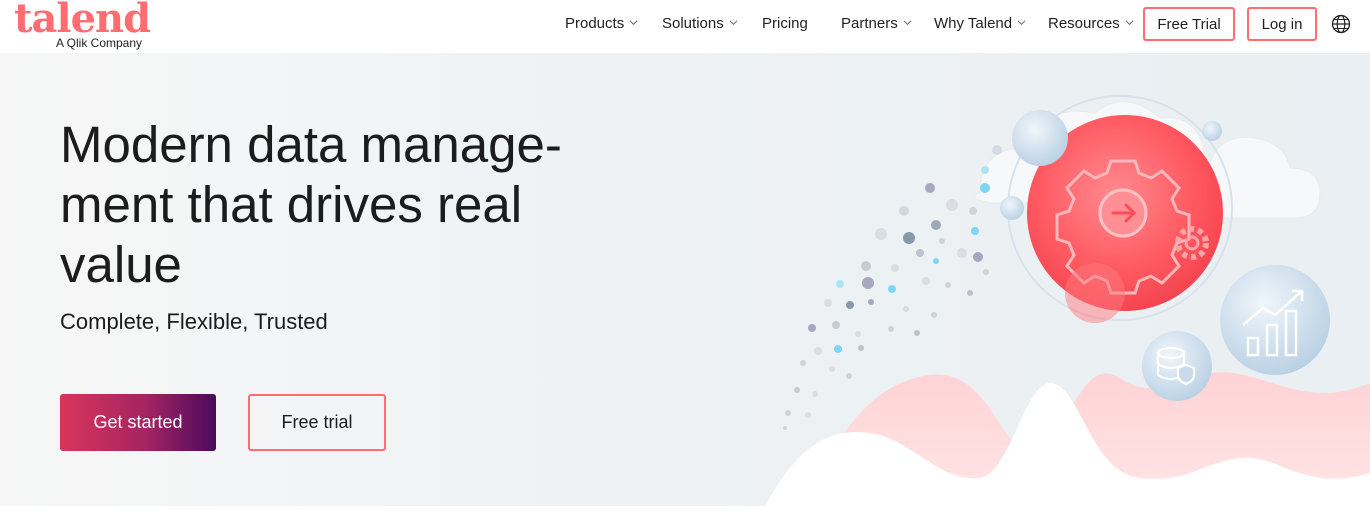 Image resolution: width=1370 pixels, height=528 pixels. Describe the element at coordinates (595, 23) in the screenshot. I see `nav-products-label: Products` at that location.